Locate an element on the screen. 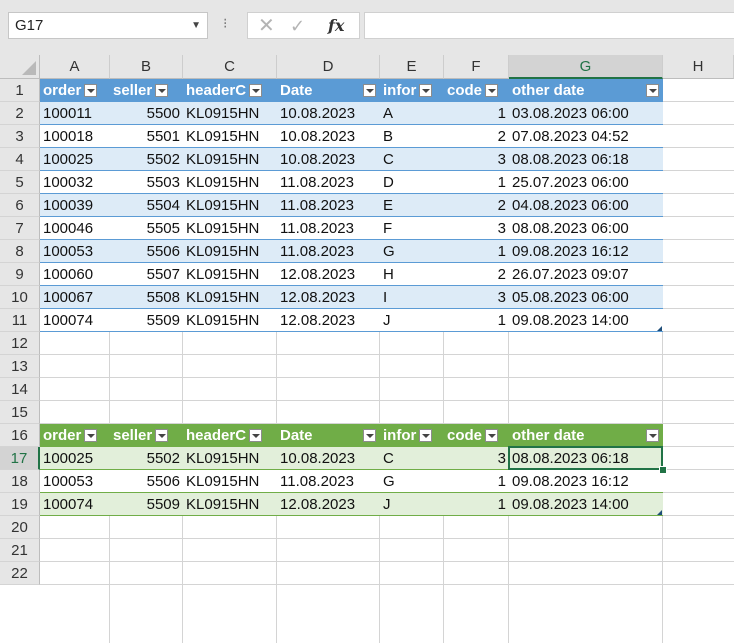 This screenshot has height=643, width=734. column-header-f: F is located at coordinates (476, 67).